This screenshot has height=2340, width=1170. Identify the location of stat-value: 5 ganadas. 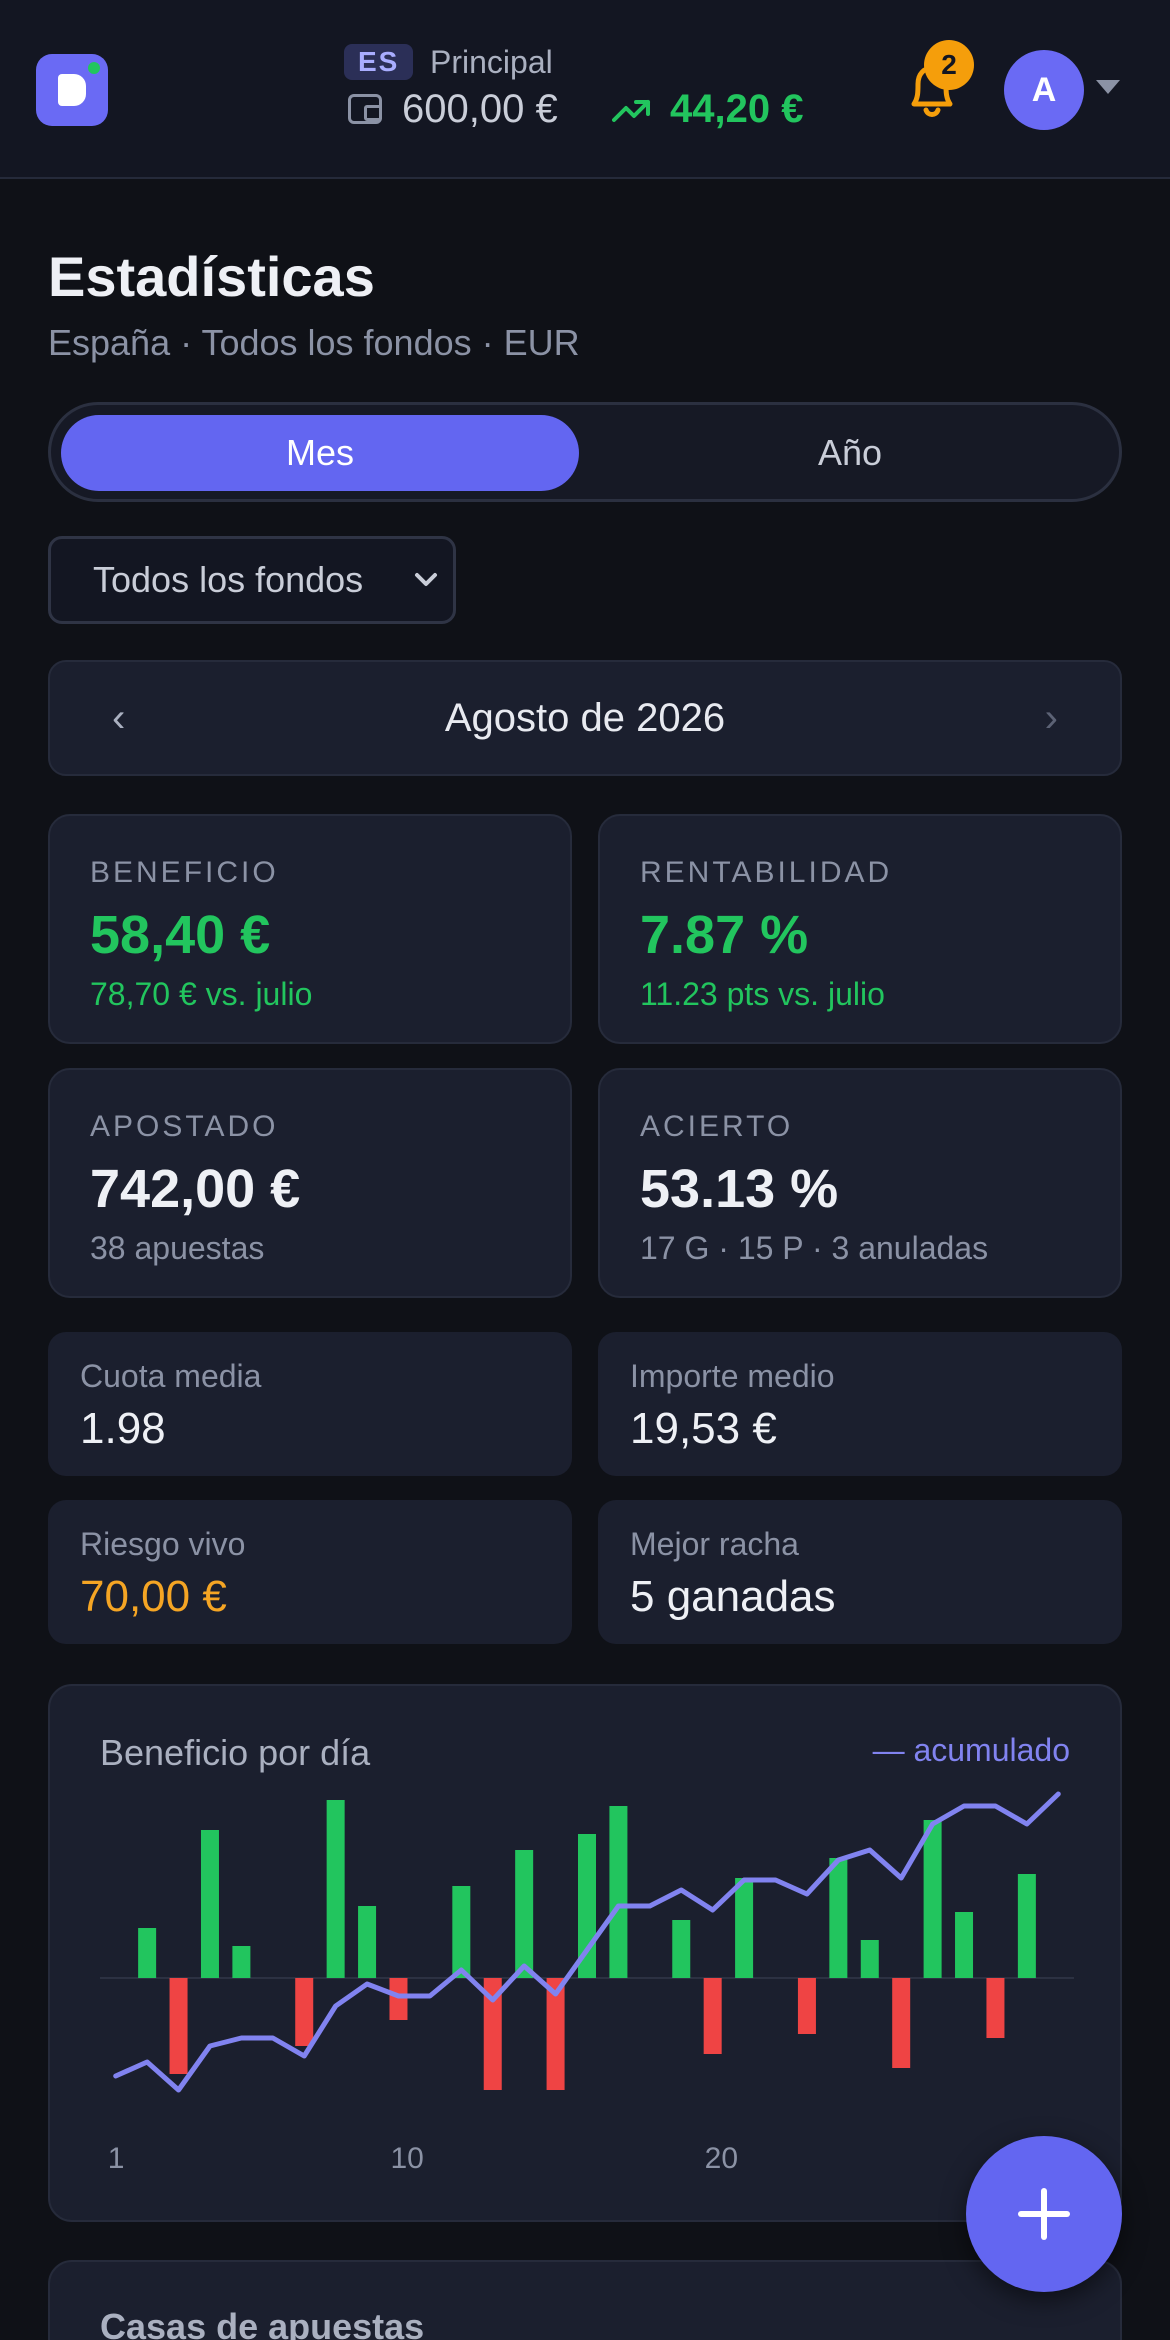
(733, 1596).